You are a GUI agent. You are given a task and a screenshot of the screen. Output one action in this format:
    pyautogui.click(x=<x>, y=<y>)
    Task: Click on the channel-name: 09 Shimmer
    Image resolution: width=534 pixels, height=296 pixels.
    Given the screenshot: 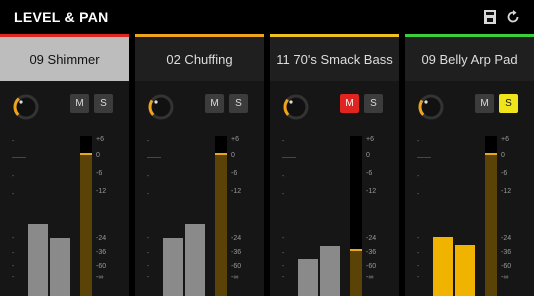 What is the action you would take?
    pyautogui.click(x=64, y=59)
    